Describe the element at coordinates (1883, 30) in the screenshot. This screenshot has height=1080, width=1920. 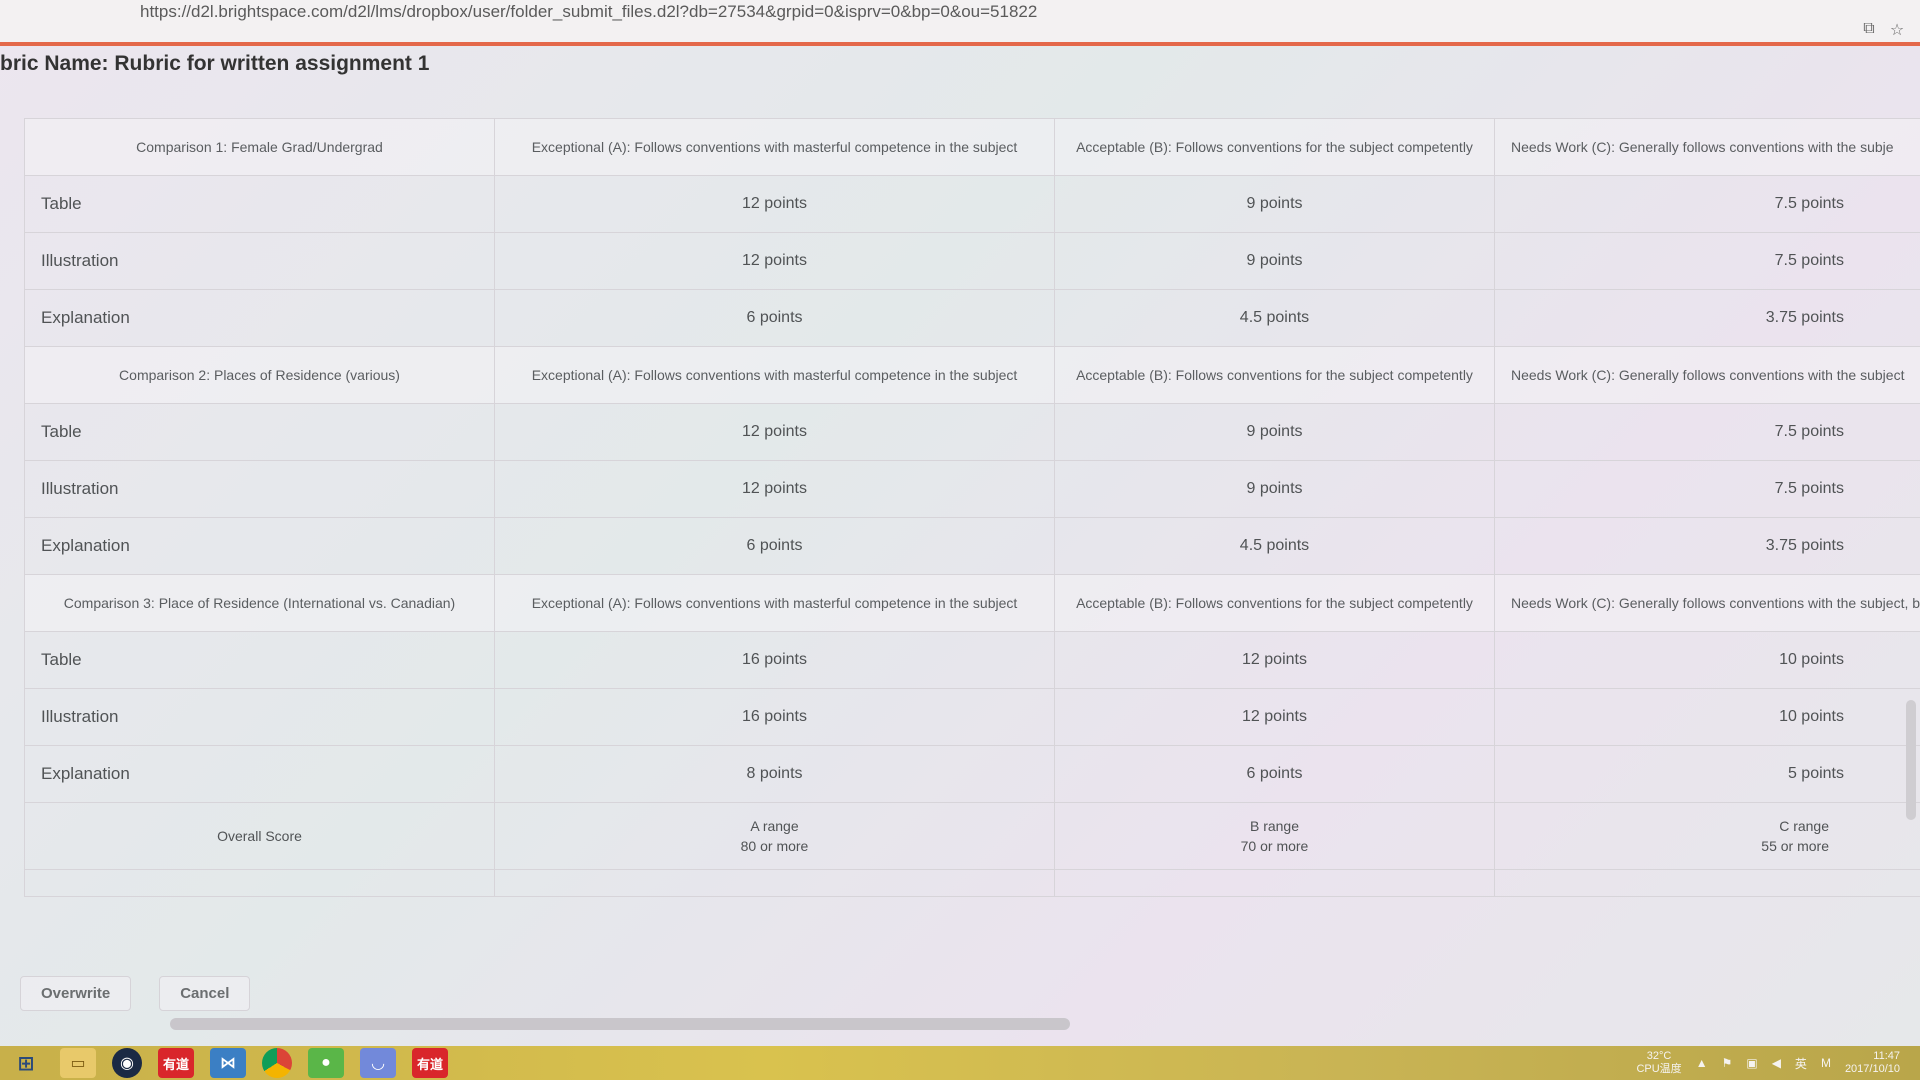
I see `address-bar-icons: ⧉ ☆` at that location.